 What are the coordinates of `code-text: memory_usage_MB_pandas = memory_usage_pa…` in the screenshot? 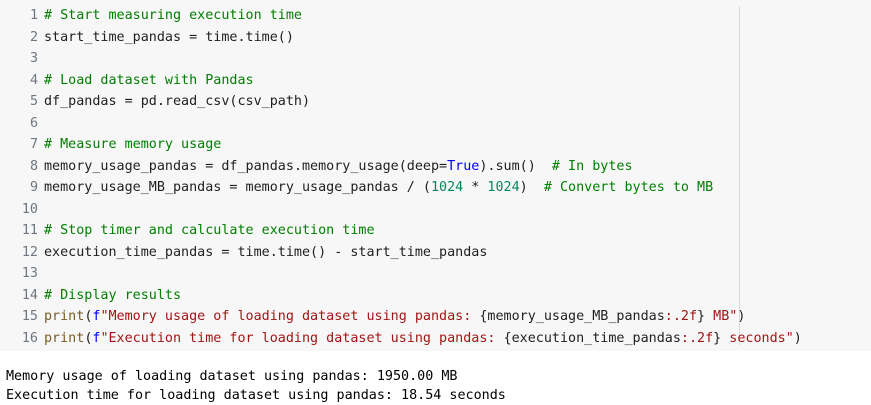 It's located at (378, 187).